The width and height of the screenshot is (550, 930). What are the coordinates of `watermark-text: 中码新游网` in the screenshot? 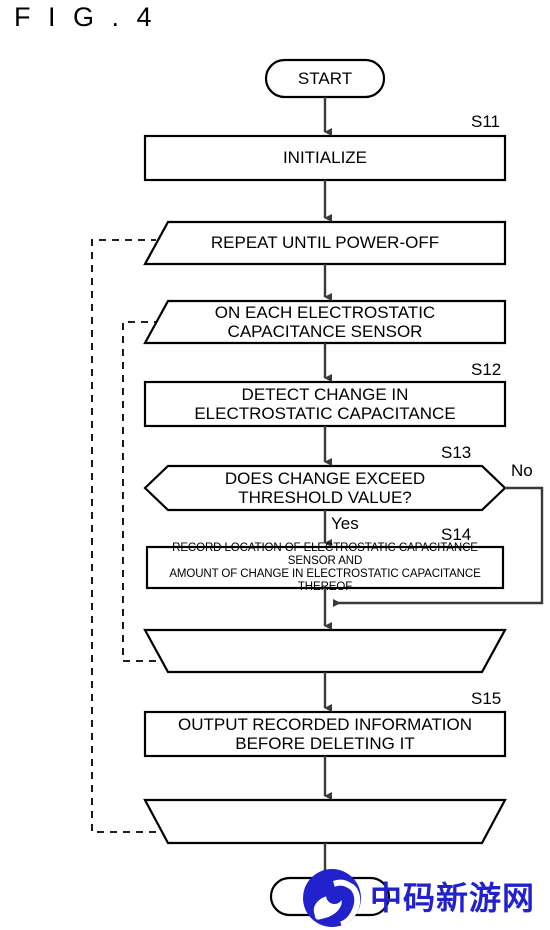 It's located at (453, 898).